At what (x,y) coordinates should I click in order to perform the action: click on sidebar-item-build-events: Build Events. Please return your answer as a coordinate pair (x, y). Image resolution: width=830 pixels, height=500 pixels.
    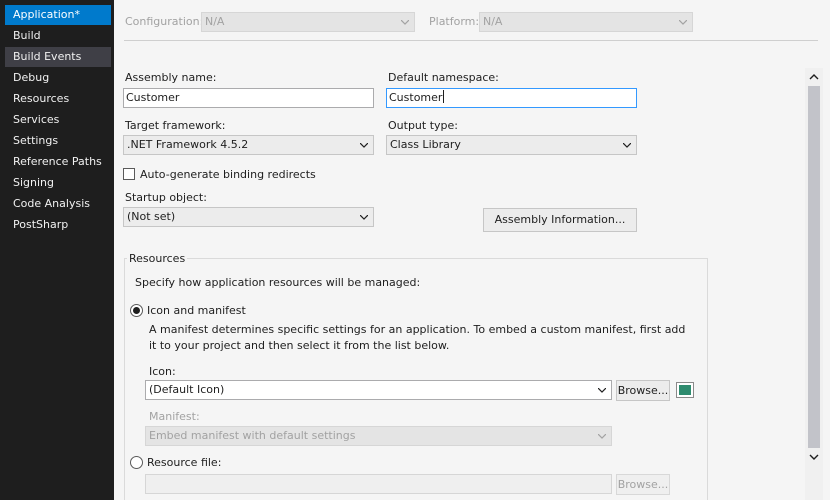
    Looking at the image, I should click on (58, 57).